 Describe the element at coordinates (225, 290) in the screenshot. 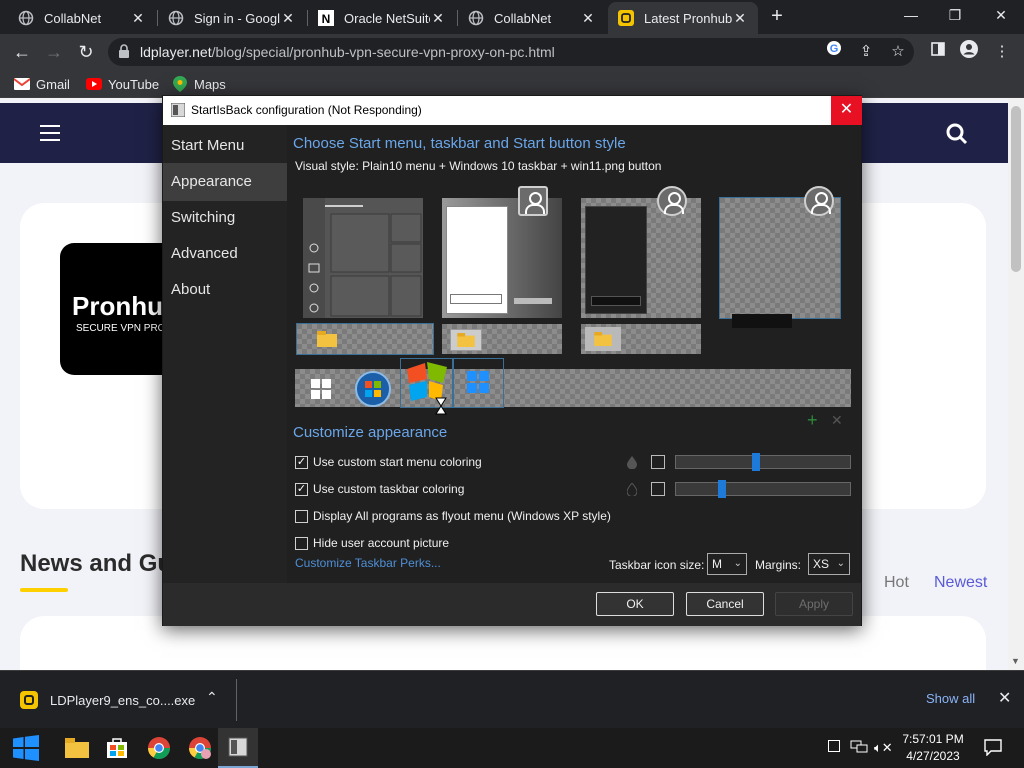

I see `sidebar-item-about: About` at that location.